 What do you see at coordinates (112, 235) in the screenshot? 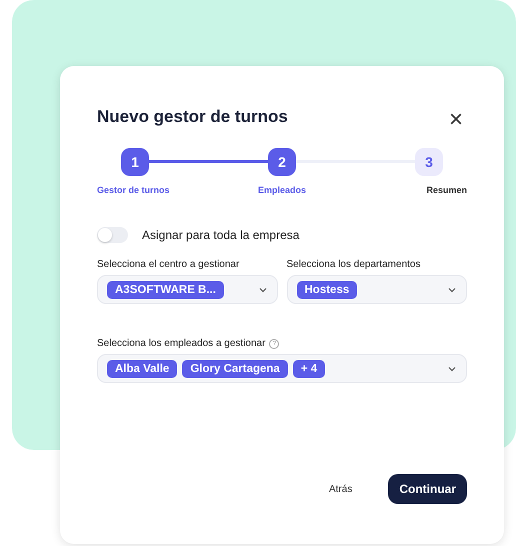
I see `toggle-switch` at bounding box center [112, 235].